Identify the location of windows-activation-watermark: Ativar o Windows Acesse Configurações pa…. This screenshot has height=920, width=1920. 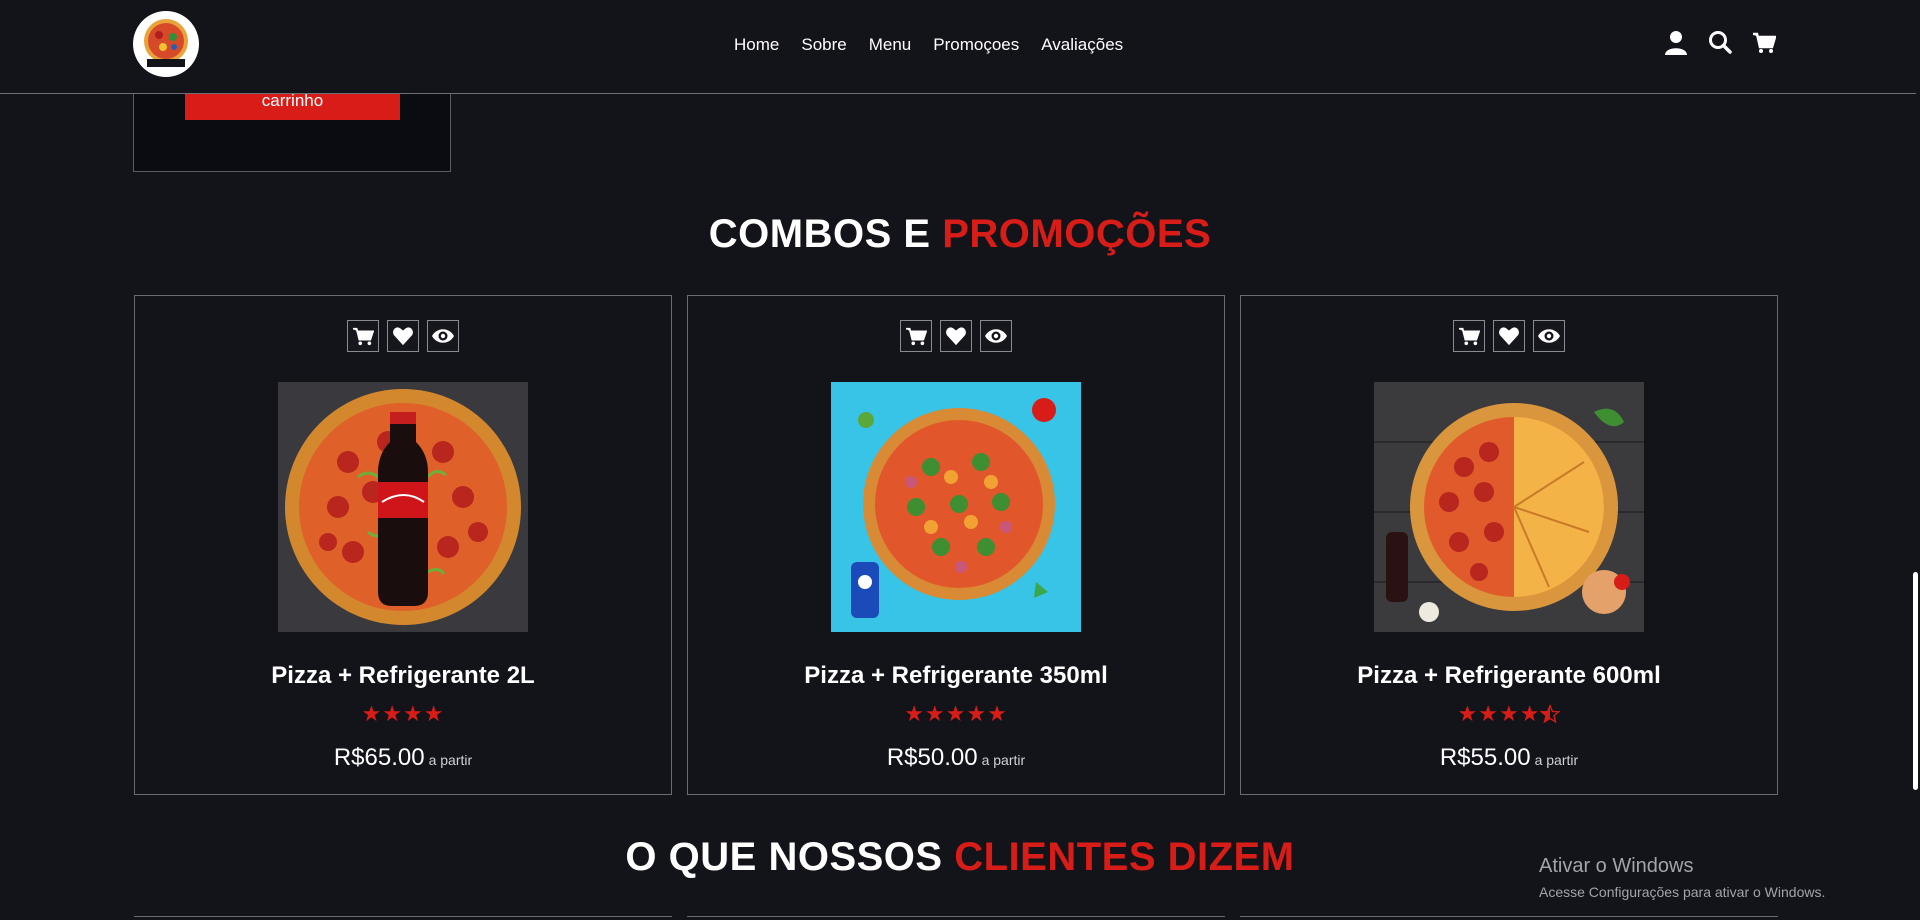
(1682, 877).